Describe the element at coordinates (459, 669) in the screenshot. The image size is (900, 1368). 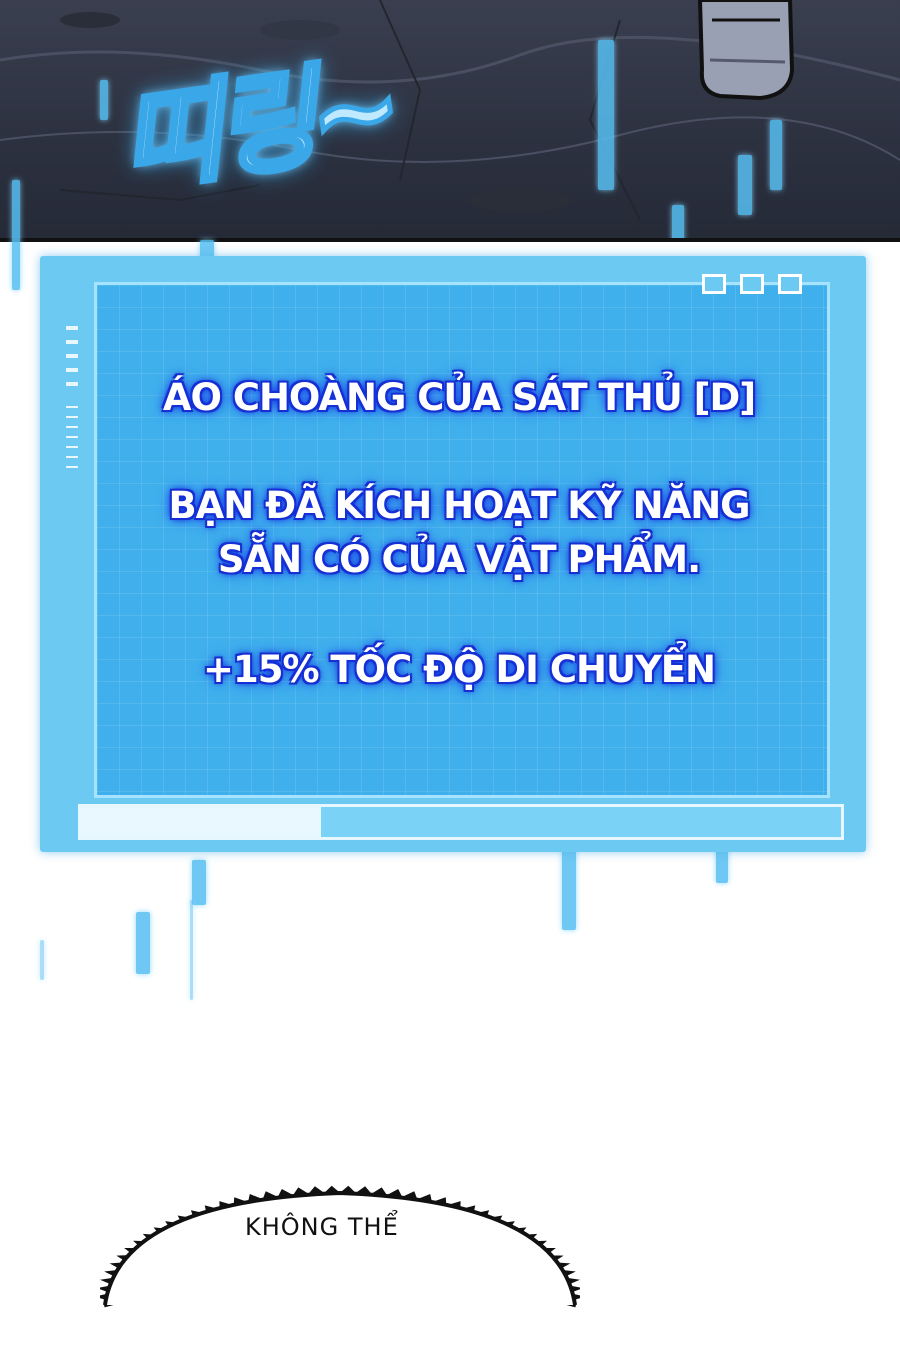
I see `effect-text: +15% TỐC ĐỘ DI CHUYỂN` at that location.